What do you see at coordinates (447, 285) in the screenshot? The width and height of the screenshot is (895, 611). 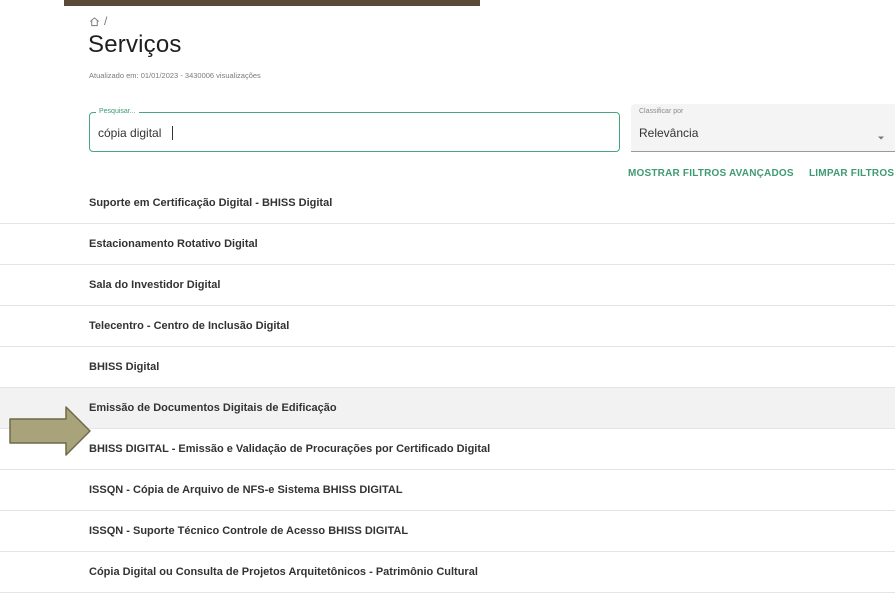 I see `result-item: Sala do Investidor Digital` at bounding box center [447, 285].